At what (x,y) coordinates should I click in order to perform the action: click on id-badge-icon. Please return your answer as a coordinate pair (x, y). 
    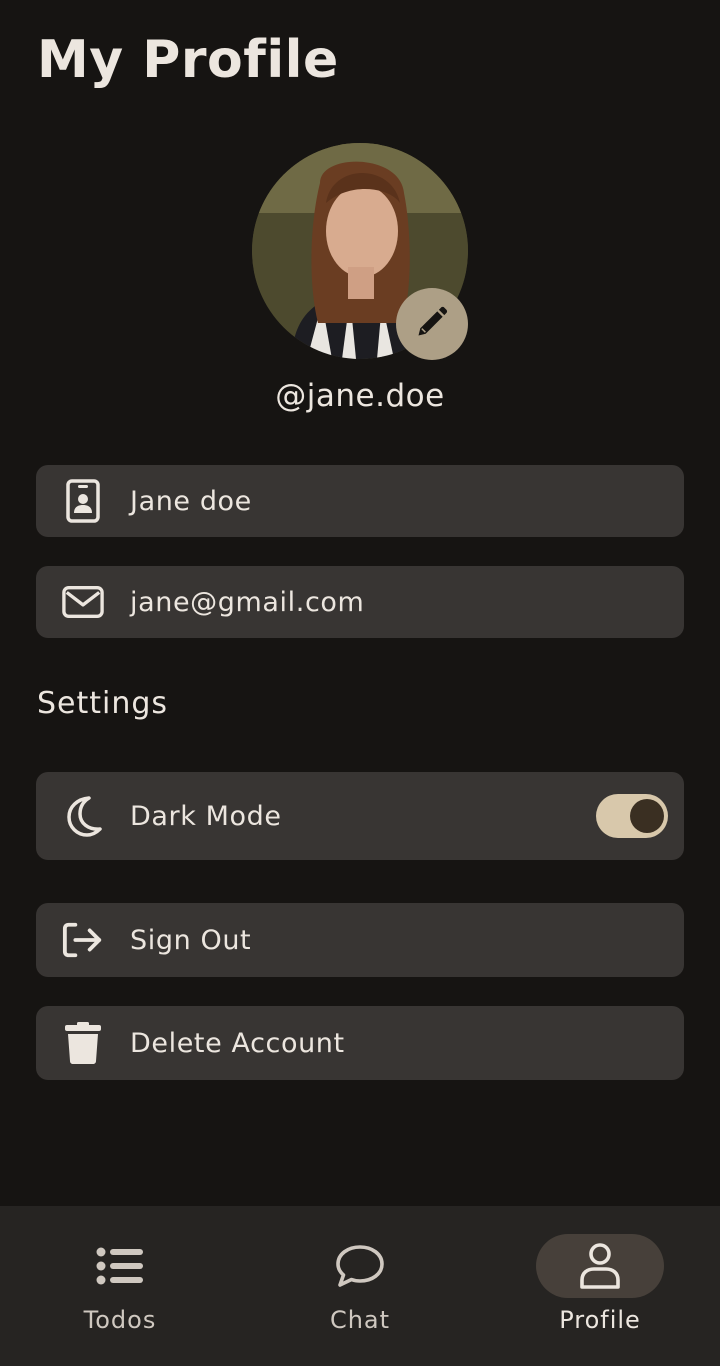
    Looking at the image, I should click on (83, 501).